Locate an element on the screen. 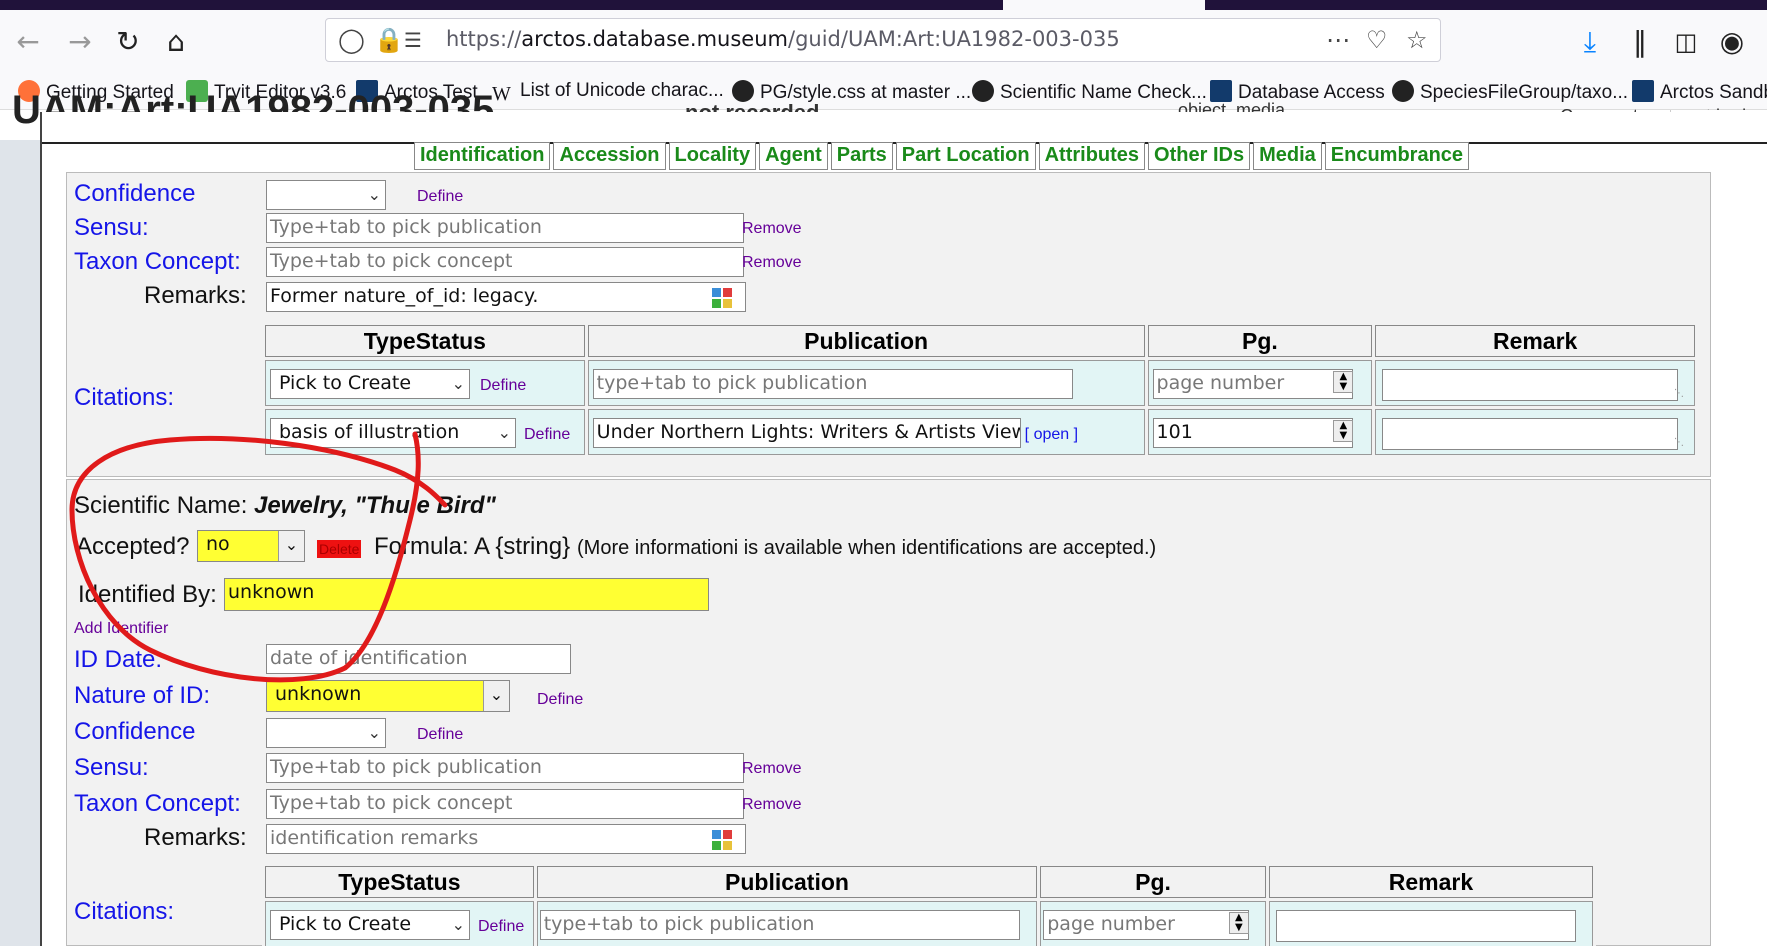 The image size is (1767, 946). tab-accession: Accession is located at coordinates (609, 156).